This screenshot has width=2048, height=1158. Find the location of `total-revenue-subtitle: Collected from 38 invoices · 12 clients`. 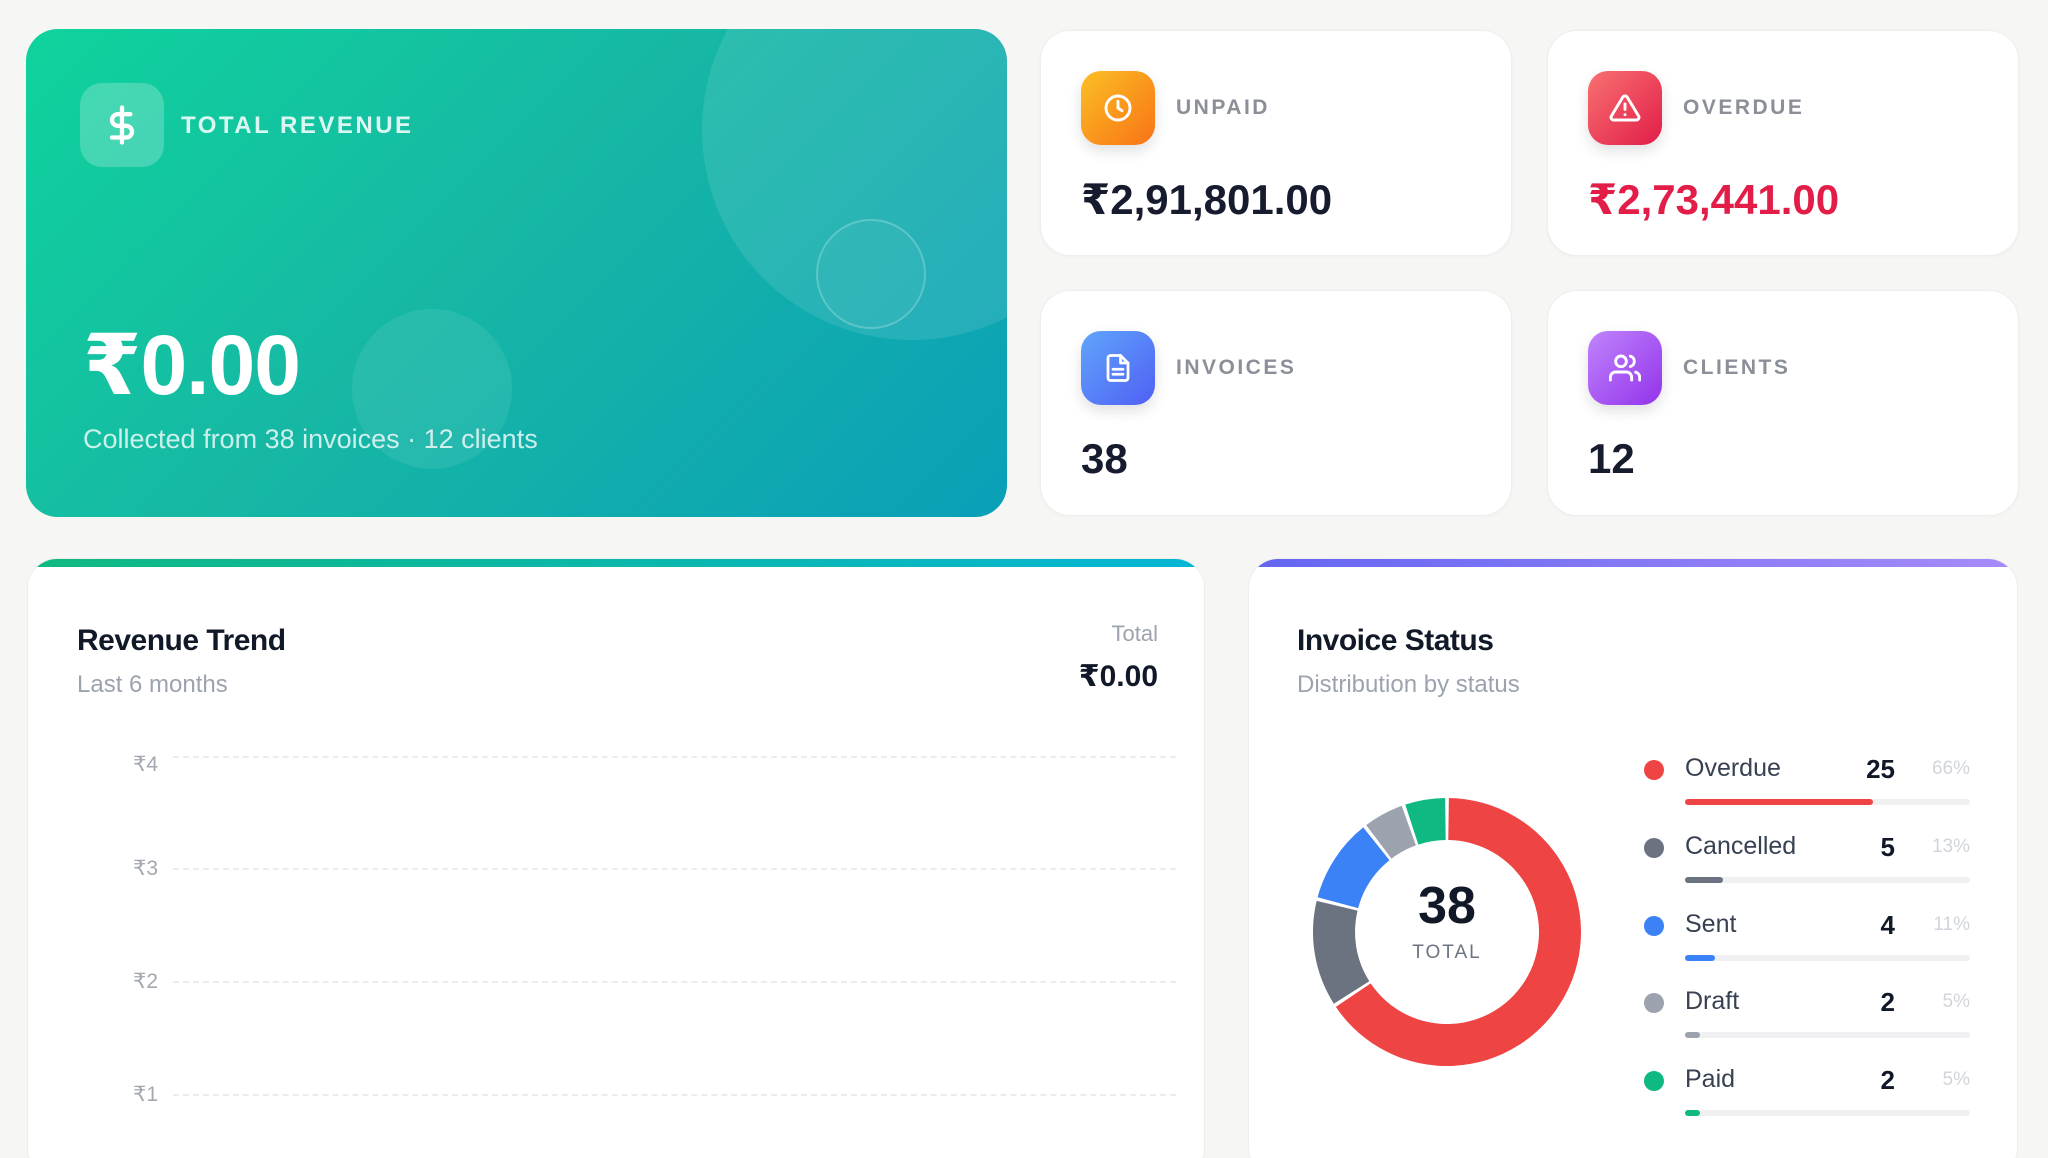

total-revenue-subtitle: Collected from 38 invoices · 12 clients is located at coordinates (310, 439).